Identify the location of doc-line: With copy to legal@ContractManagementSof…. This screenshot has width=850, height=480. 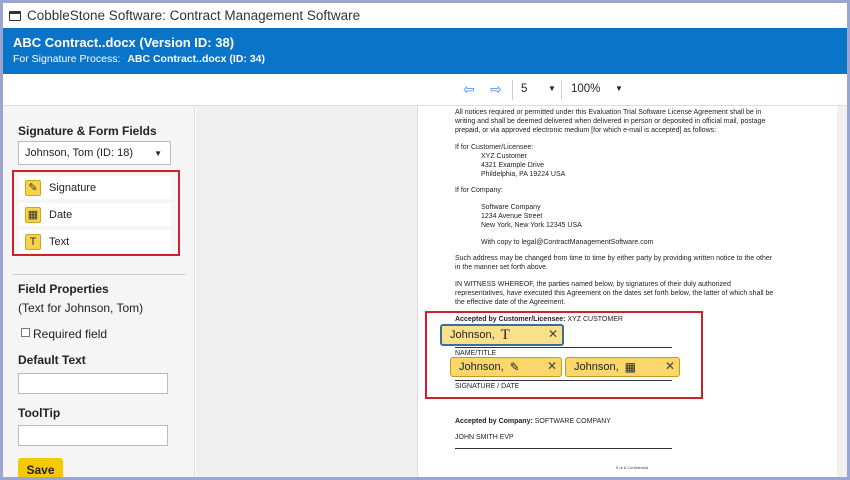
(567, 242).